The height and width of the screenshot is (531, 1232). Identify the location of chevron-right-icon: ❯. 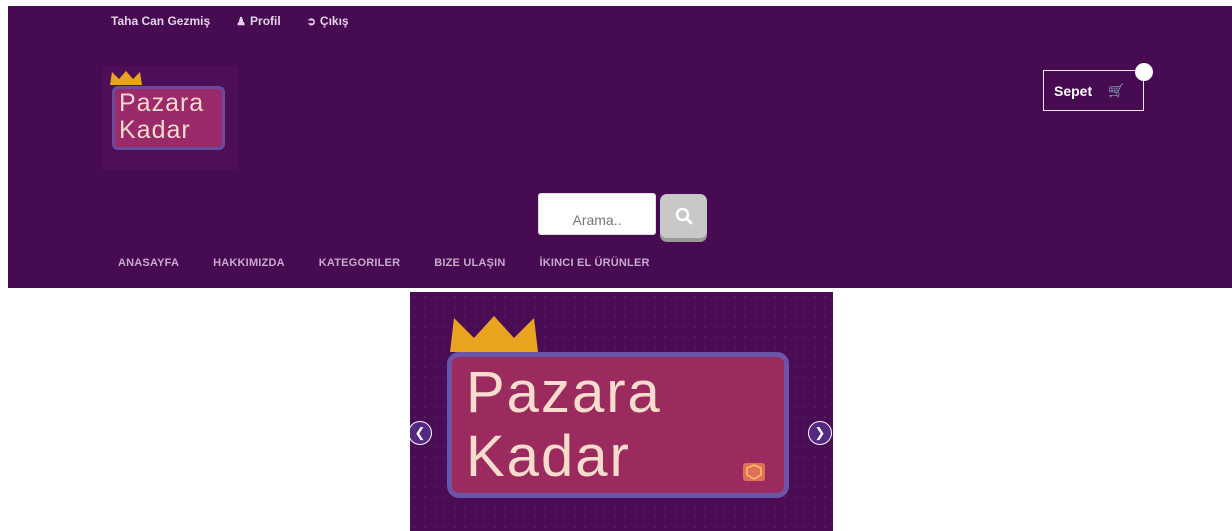
(820, 432).